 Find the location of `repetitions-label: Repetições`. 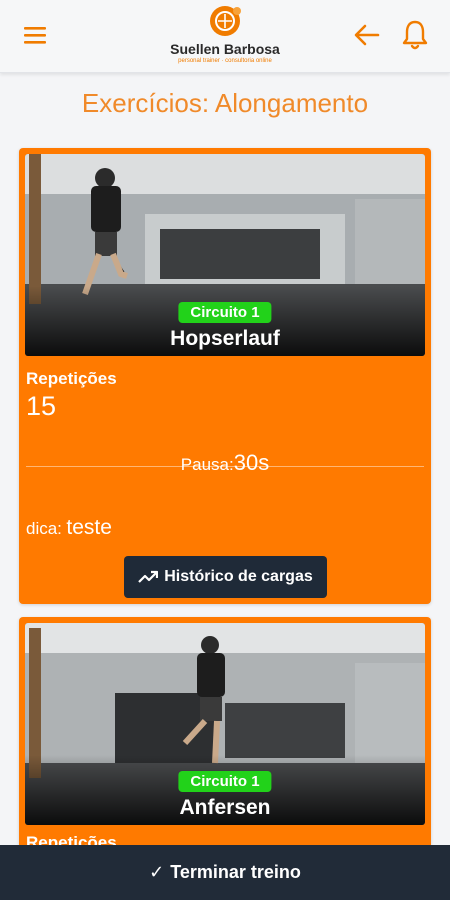

repetitions-label: Repetições is located at coordinates (71, 378).